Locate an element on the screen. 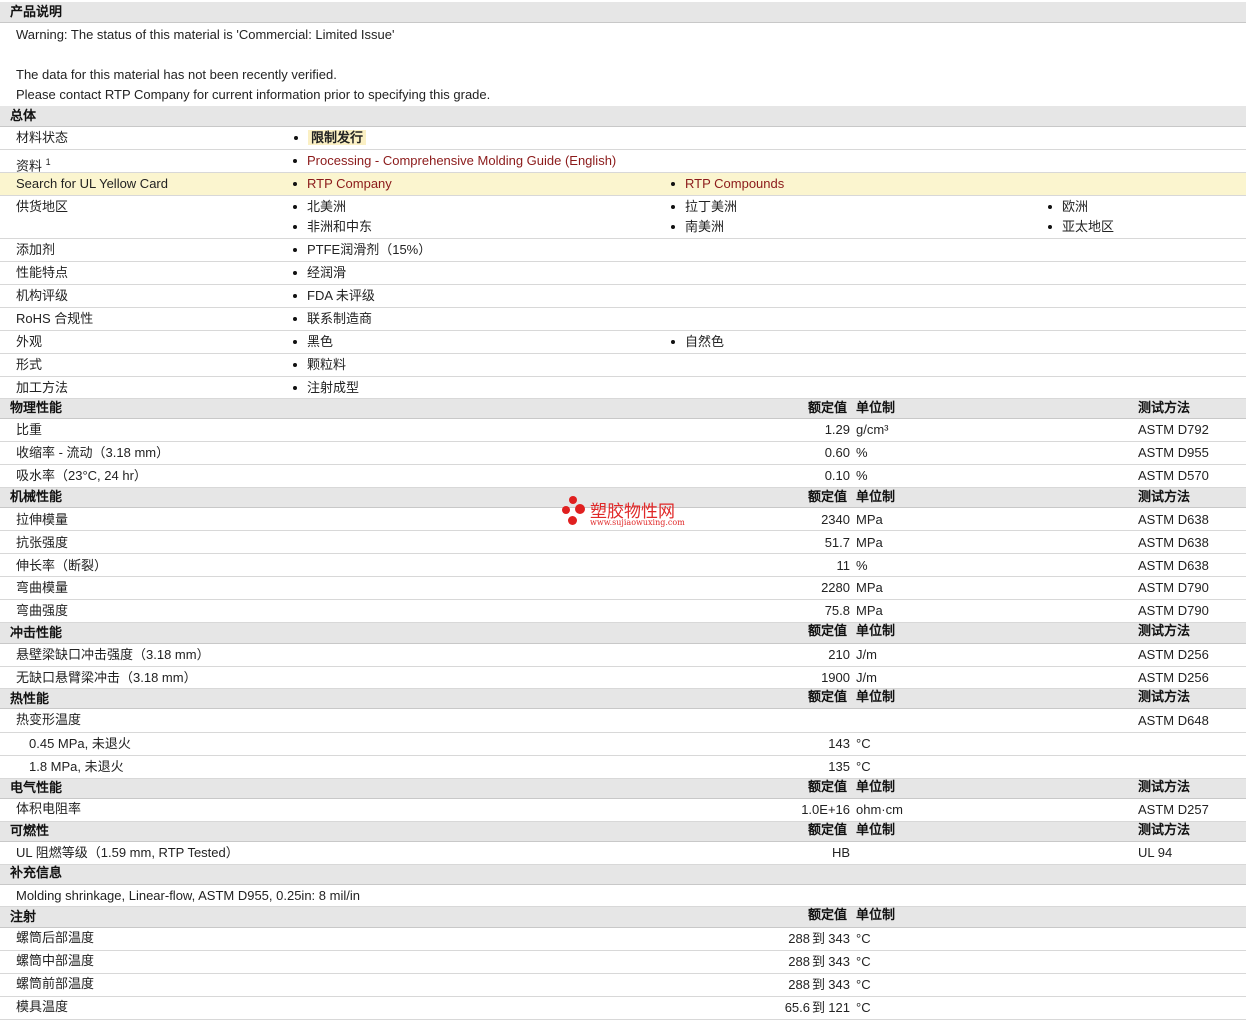 This screenshot has width=1246, height=1025. table-row: 无缺口悬臂梁冲击（3.18 mm） 1900 J/m ASTM D256 is located at coordinates (623, 678).